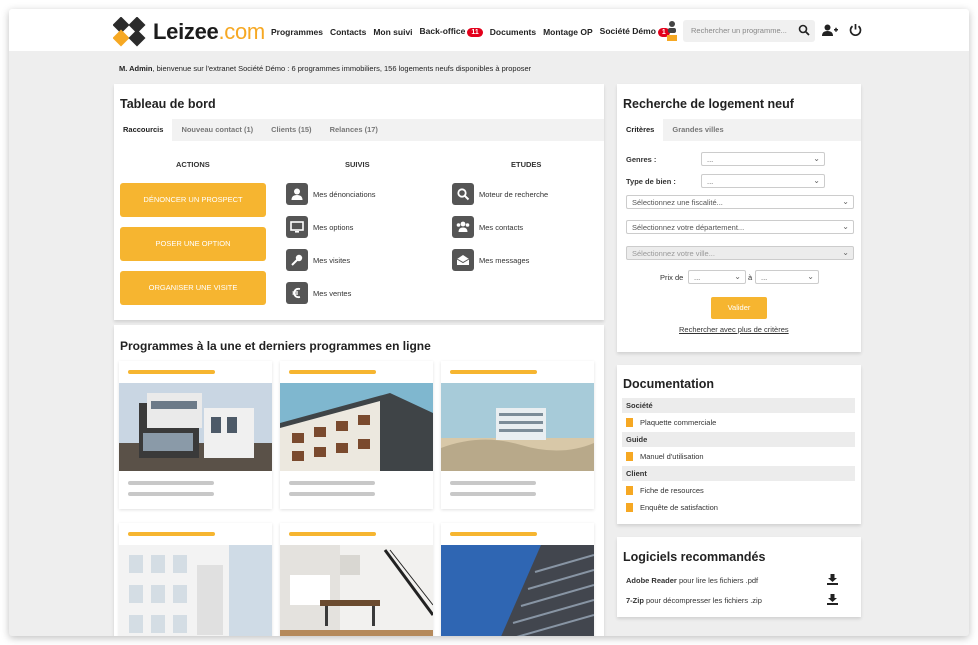 Image resolution: width=978 pixels, height=645 pixels. I want to click on suivi-visites: Mes visites, so click(318, 260).